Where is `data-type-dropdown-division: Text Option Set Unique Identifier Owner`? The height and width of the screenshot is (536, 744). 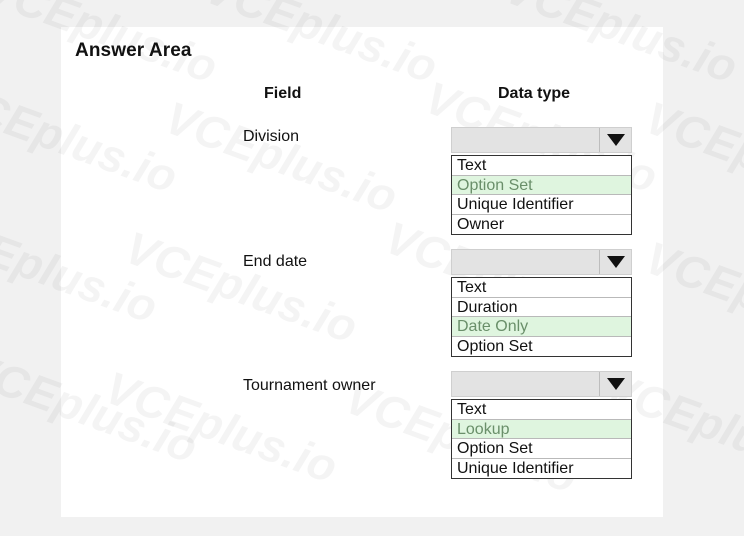
data-type-dropdown-division: Text Option Set Unique Identifier Owner is located at coordinates (541, 181).